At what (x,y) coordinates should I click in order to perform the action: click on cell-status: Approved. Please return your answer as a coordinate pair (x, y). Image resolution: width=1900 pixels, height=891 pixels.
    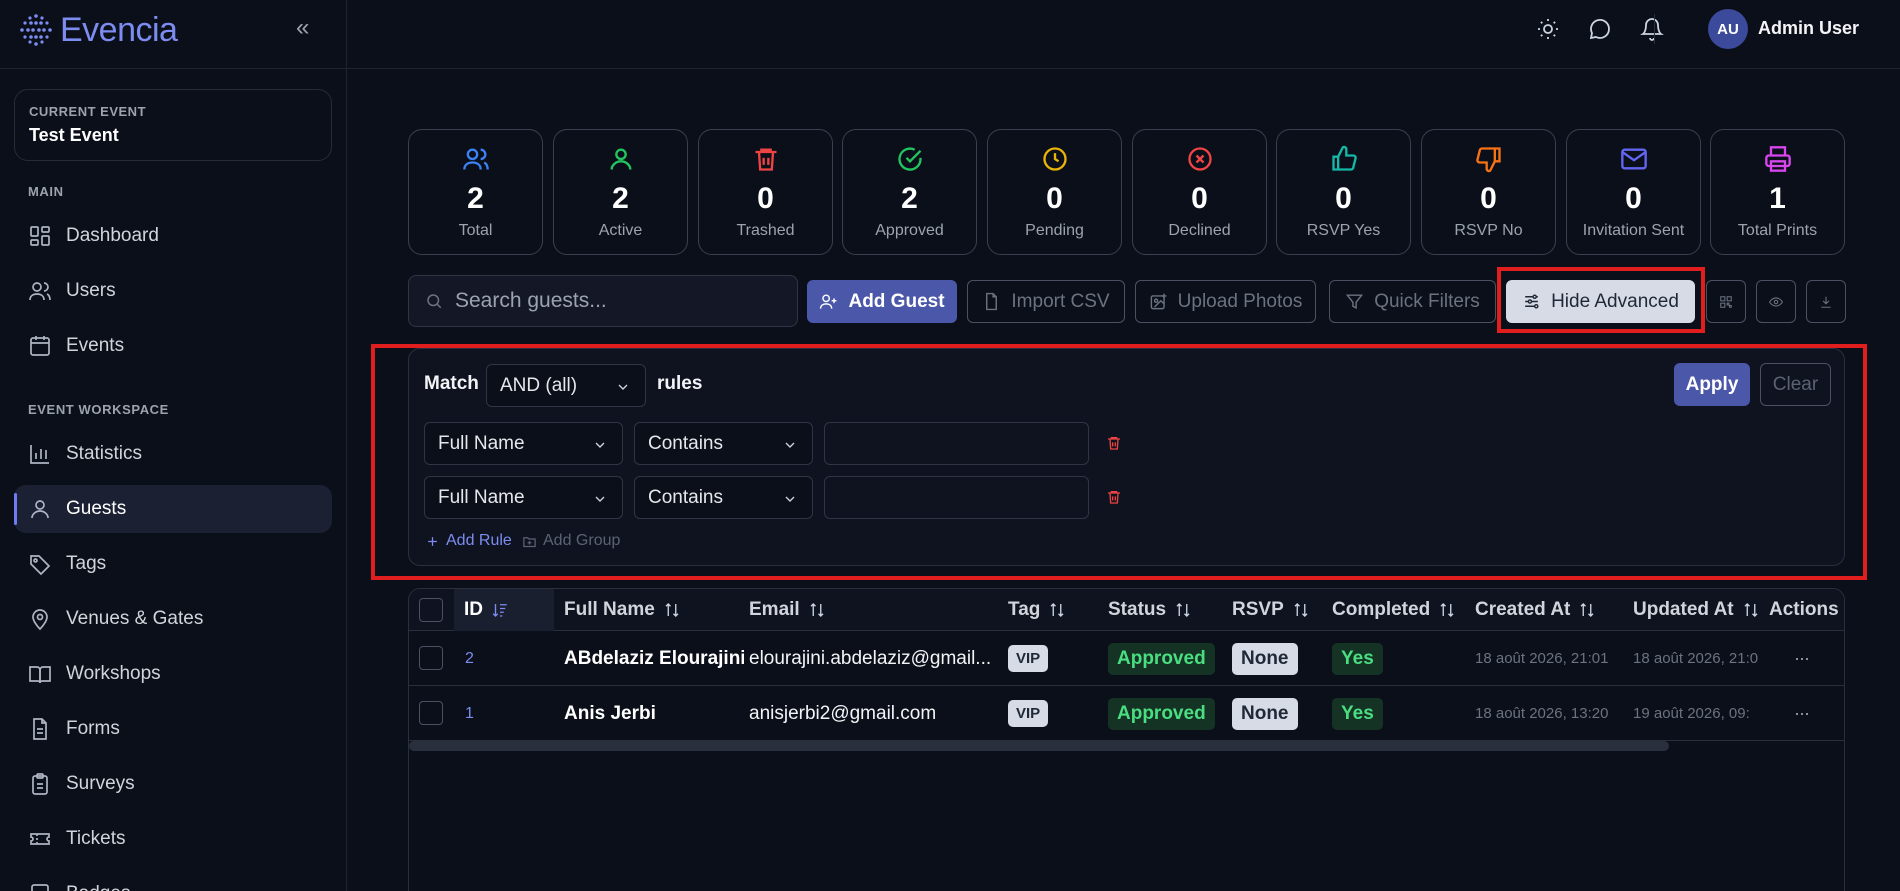
    Looking at the image, I should click on (1161, 658).